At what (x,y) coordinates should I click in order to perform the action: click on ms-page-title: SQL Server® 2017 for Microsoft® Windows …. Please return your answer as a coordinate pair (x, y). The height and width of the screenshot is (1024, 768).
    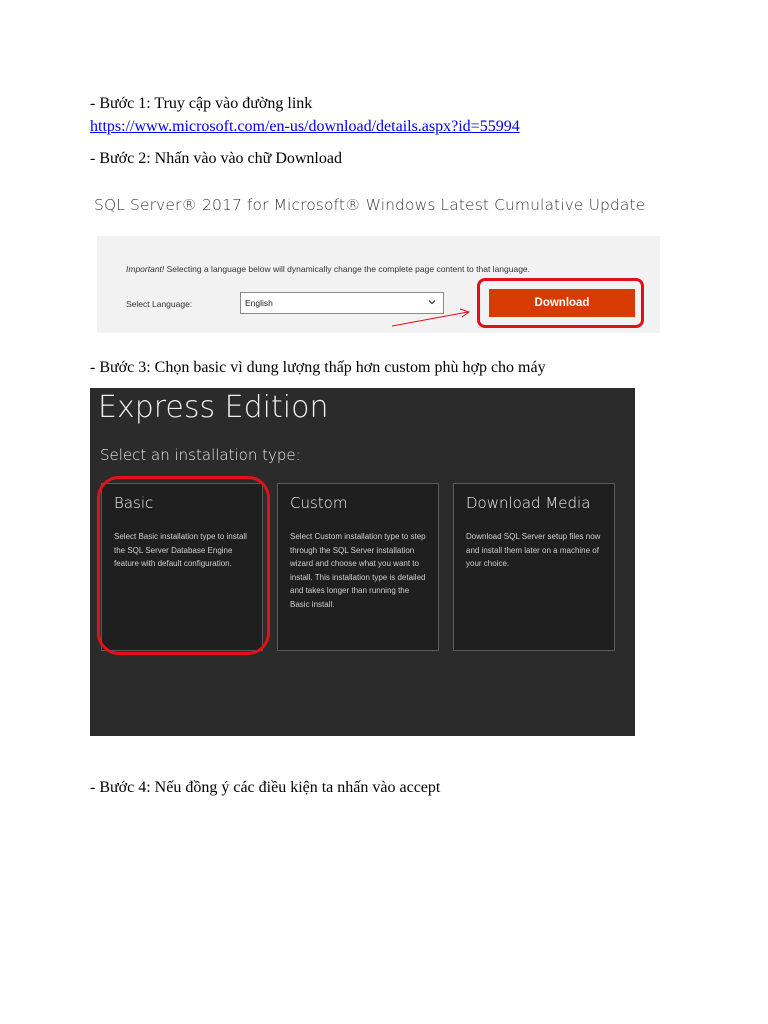
    Looking at the image, I should click on (370, 205).